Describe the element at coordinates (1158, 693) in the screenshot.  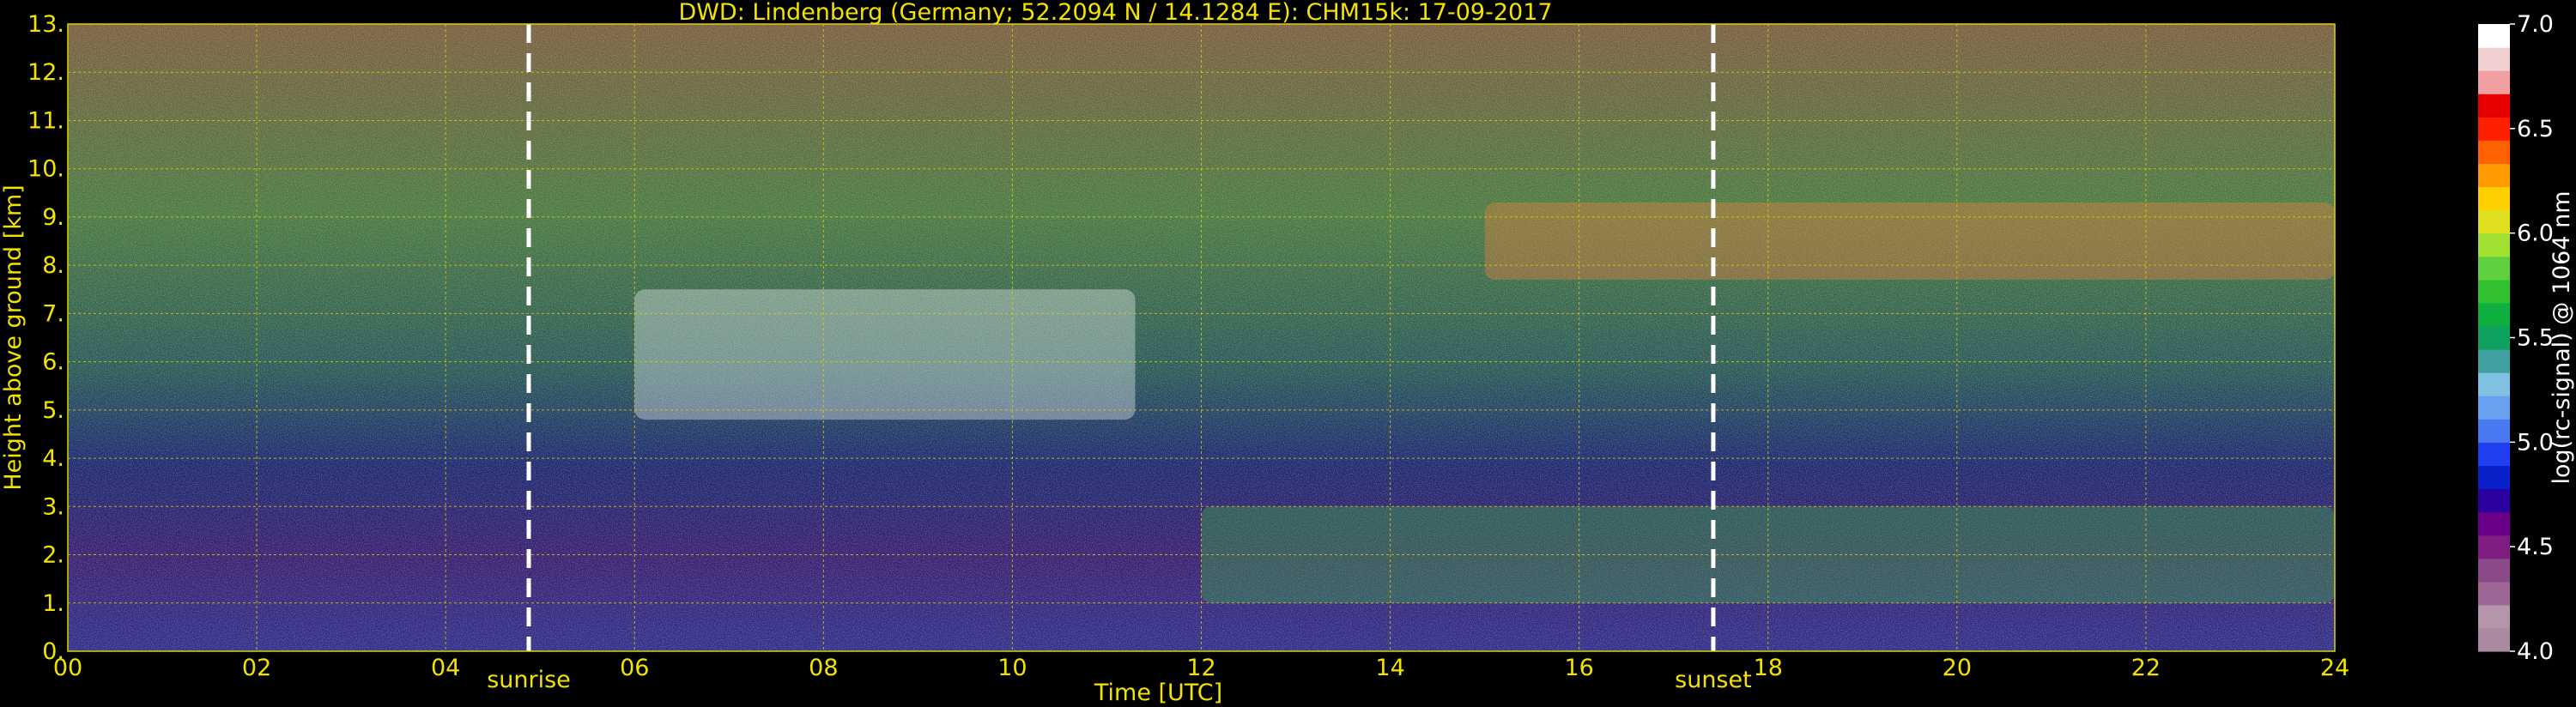
I see `x-axis-label: Time [UTC]` at that location.